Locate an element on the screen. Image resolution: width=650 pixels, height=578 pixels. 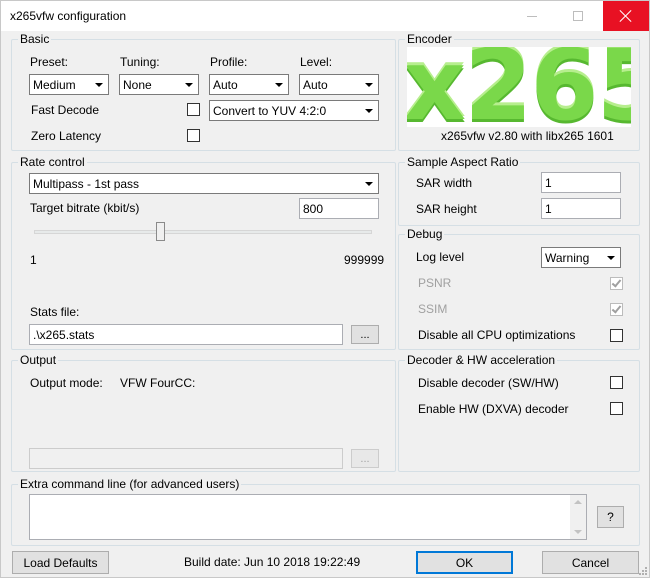
tuning-select: None is located at coordinates (159, 84).